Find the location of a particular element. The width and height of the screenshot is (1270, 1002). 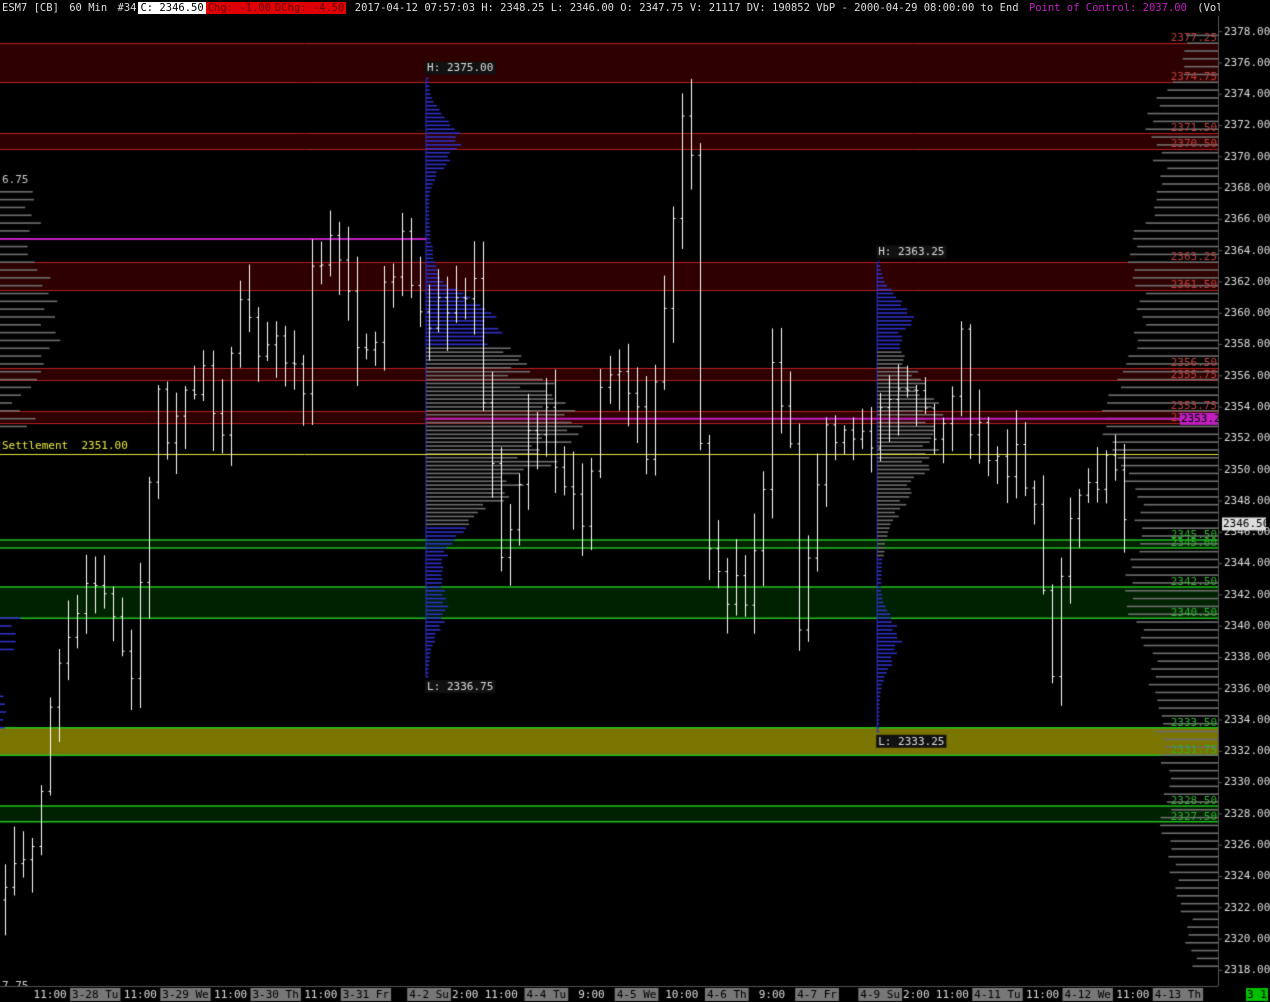

symbol-label: ESM7 [CB] is located at coordinates (30, 8).